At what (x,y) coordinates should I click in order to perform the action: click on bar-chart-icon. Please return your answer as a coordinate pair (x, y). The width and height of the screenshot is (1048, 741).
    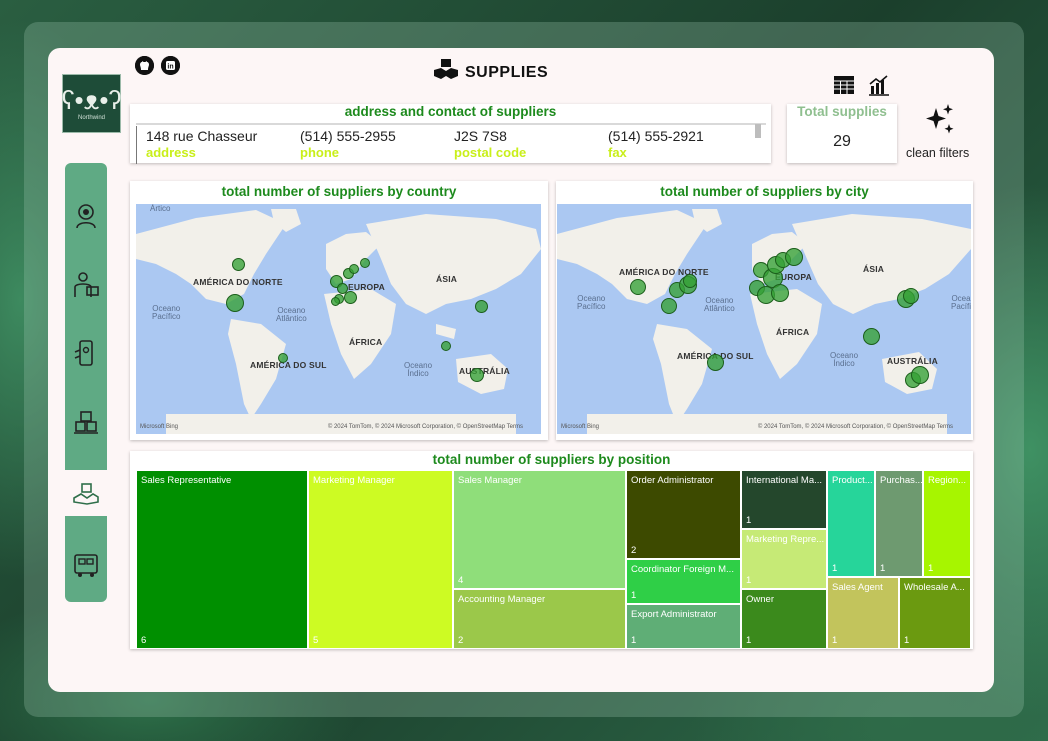
    Looking at the image, I should click on (879, 85).